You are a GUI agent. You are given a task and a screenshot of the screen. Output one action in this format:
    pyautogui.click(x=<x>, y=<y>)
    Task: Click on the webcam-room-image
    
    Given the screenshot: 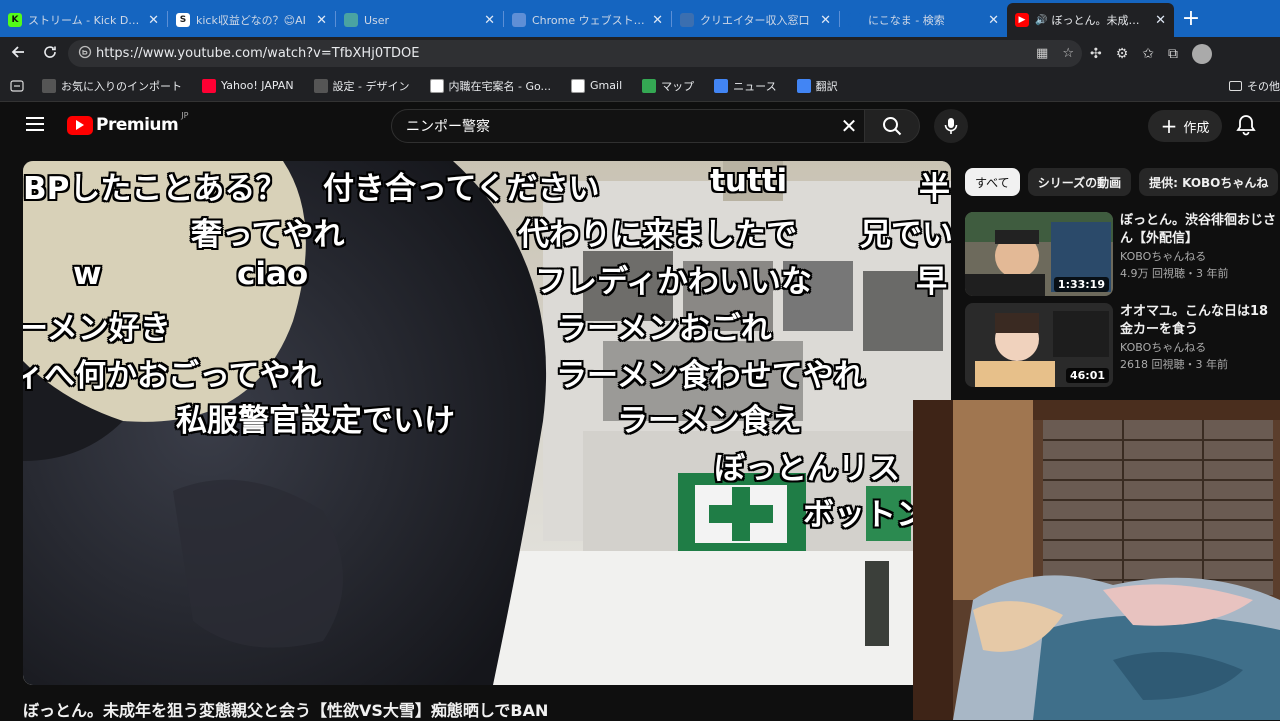 What is the action you would take?
    pyautogui.click(x=1096, y=560)
    